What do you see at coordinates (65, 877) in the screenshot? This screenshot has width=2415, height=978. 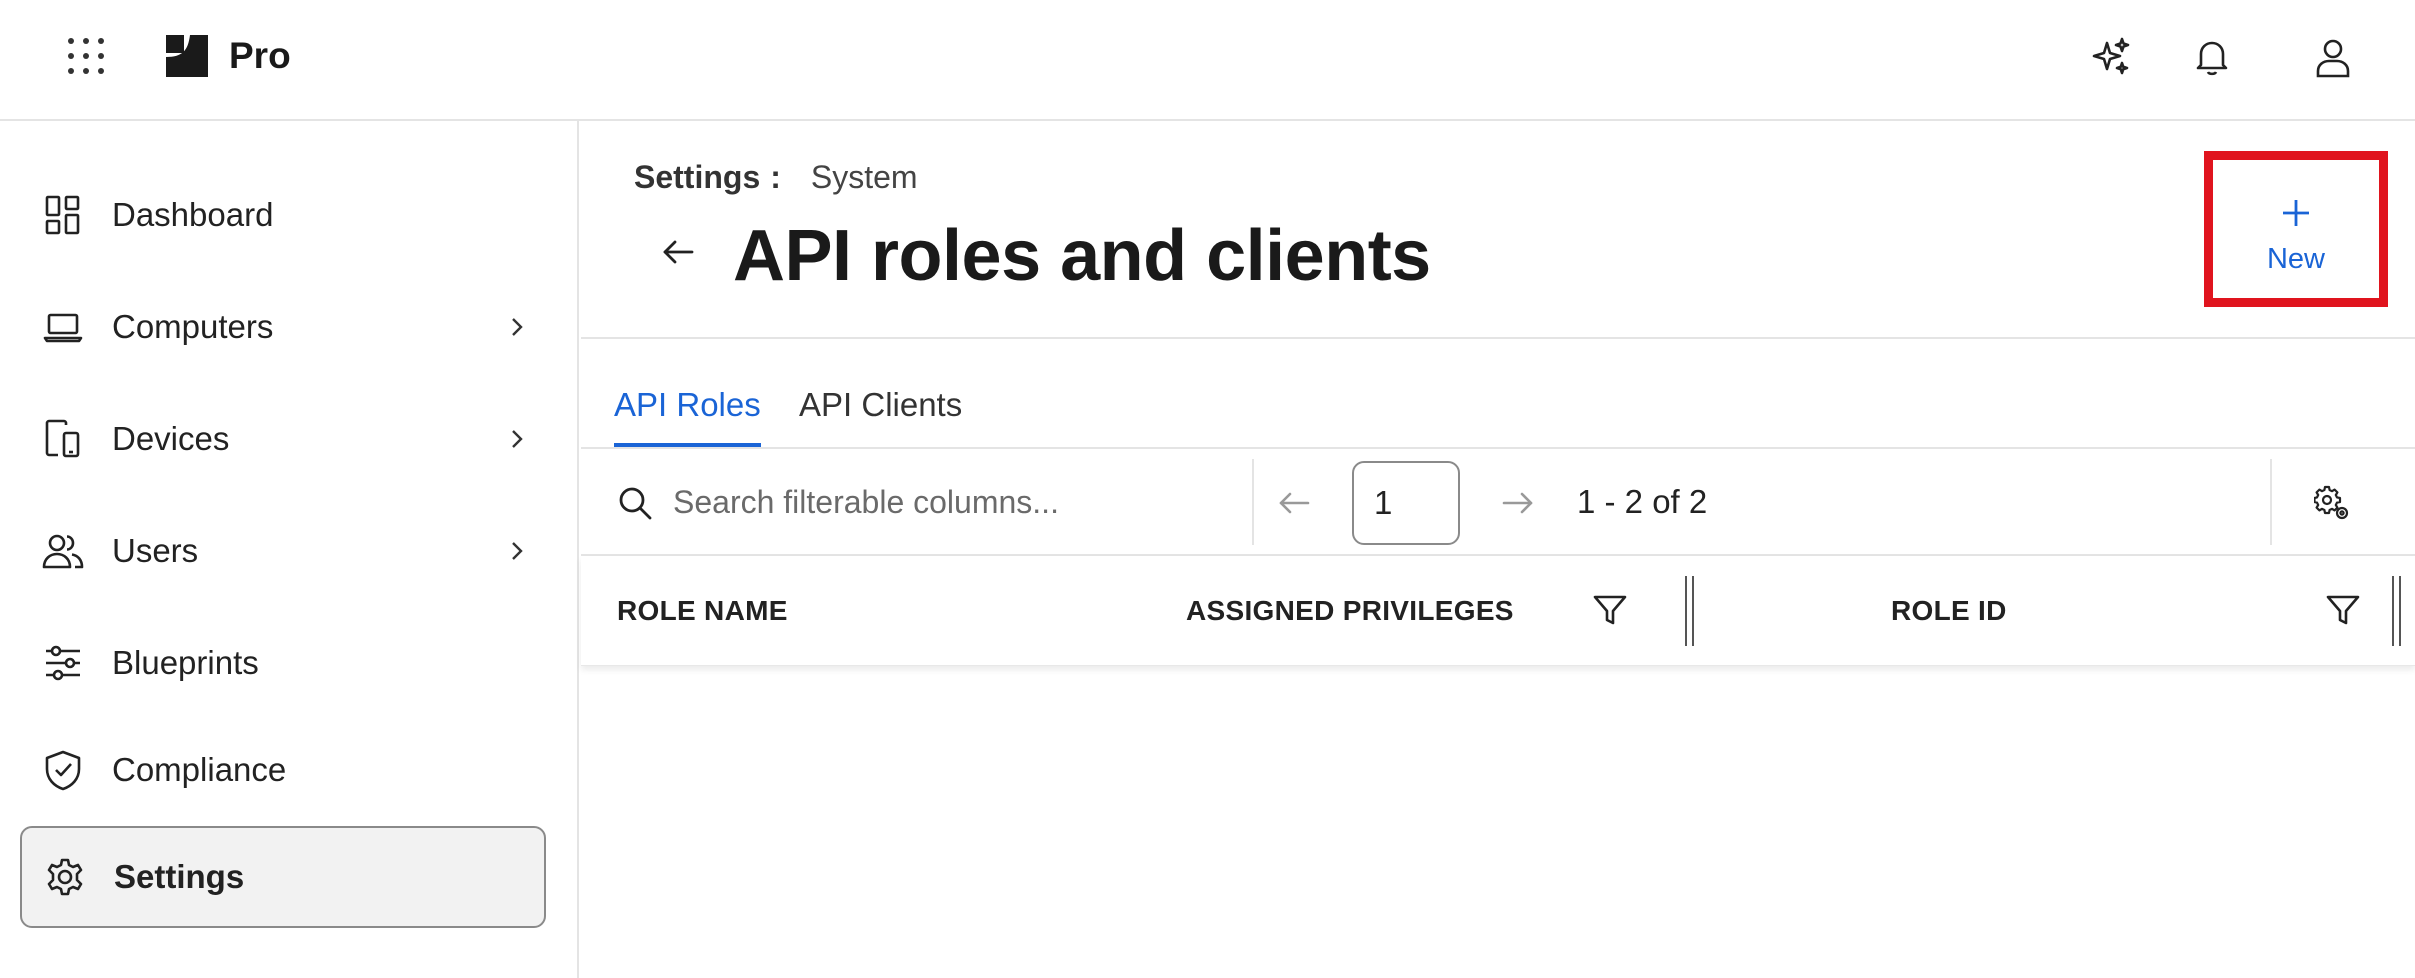 I see `gear-icon` at bounding box center [65, 877].